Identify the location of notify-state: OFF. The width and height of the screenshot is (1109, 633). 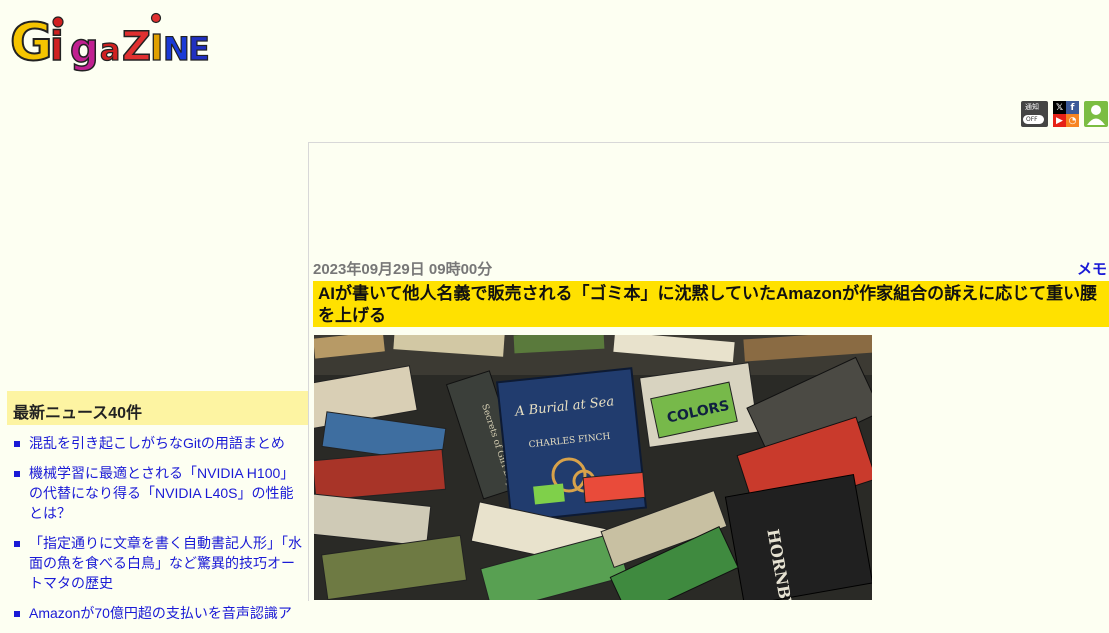
(1033, 119).